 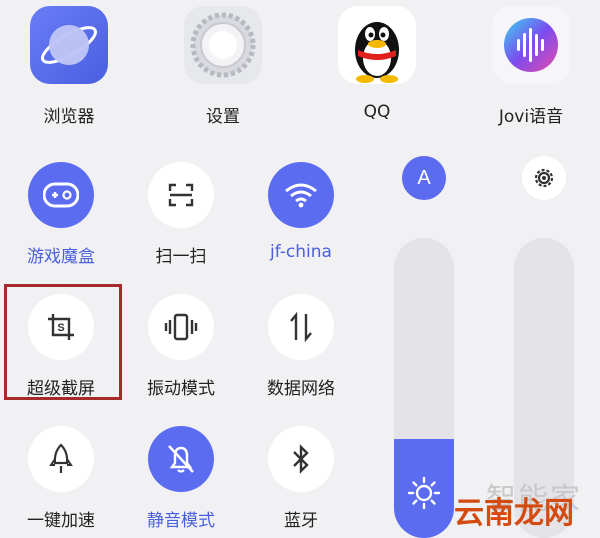 I want to click on planet-icon, so click(x=69, y=45).